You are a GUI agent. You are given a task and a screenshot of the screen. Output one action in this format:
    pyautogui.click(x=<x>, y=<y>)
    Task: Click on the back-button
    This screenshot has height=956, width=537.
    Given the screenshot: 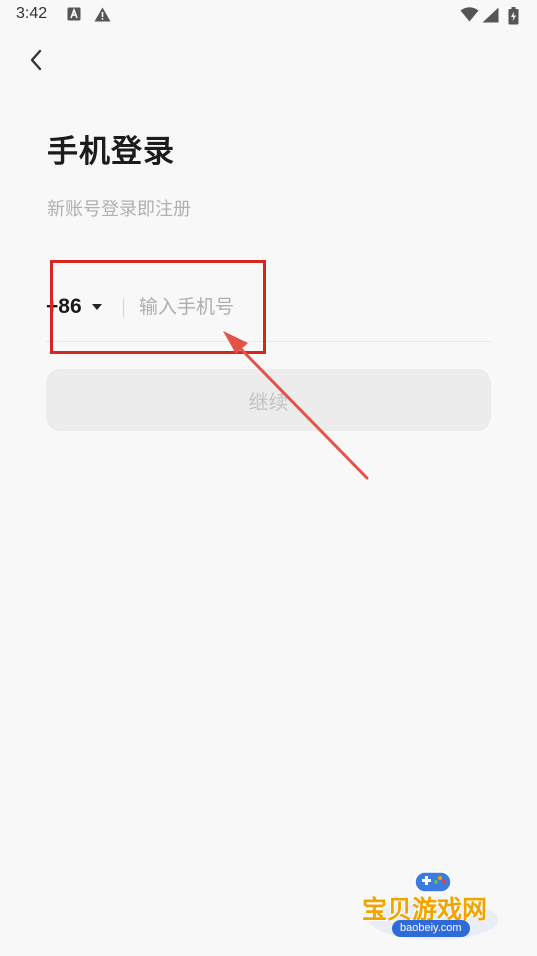 What is the action you would take?
    pyautogui.click(x=36, y=60)
    